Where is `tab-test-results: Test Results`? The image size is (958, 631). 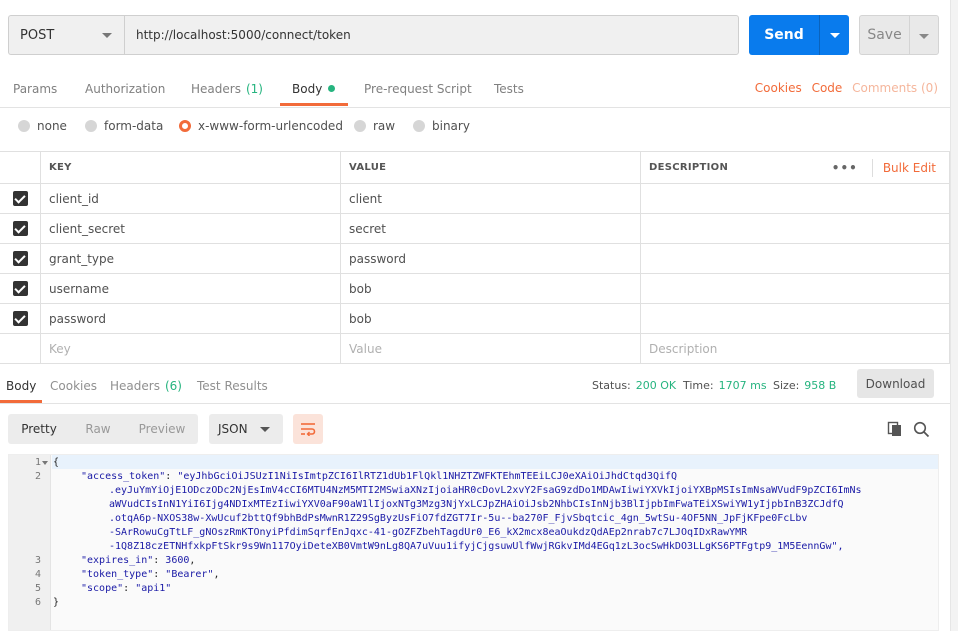
tab-test-results: Test Results is located at coordinates (232, 385).